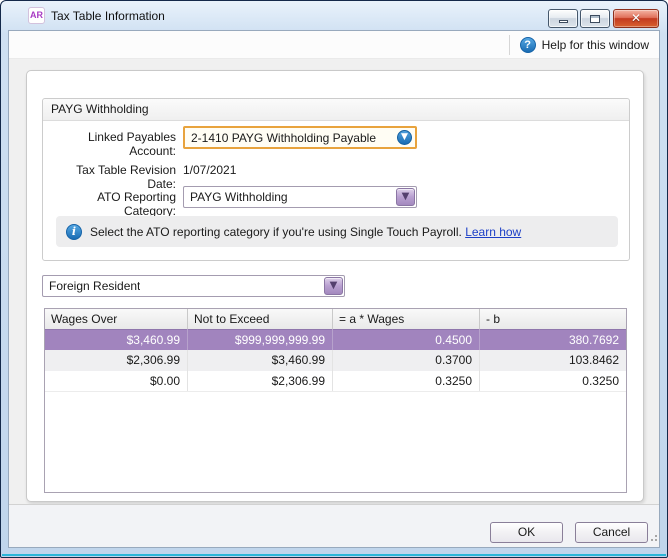  Describe the element at coordinates (406, 339) in the screenshot. I see `cell-a-wages: 0.4500` at that location.